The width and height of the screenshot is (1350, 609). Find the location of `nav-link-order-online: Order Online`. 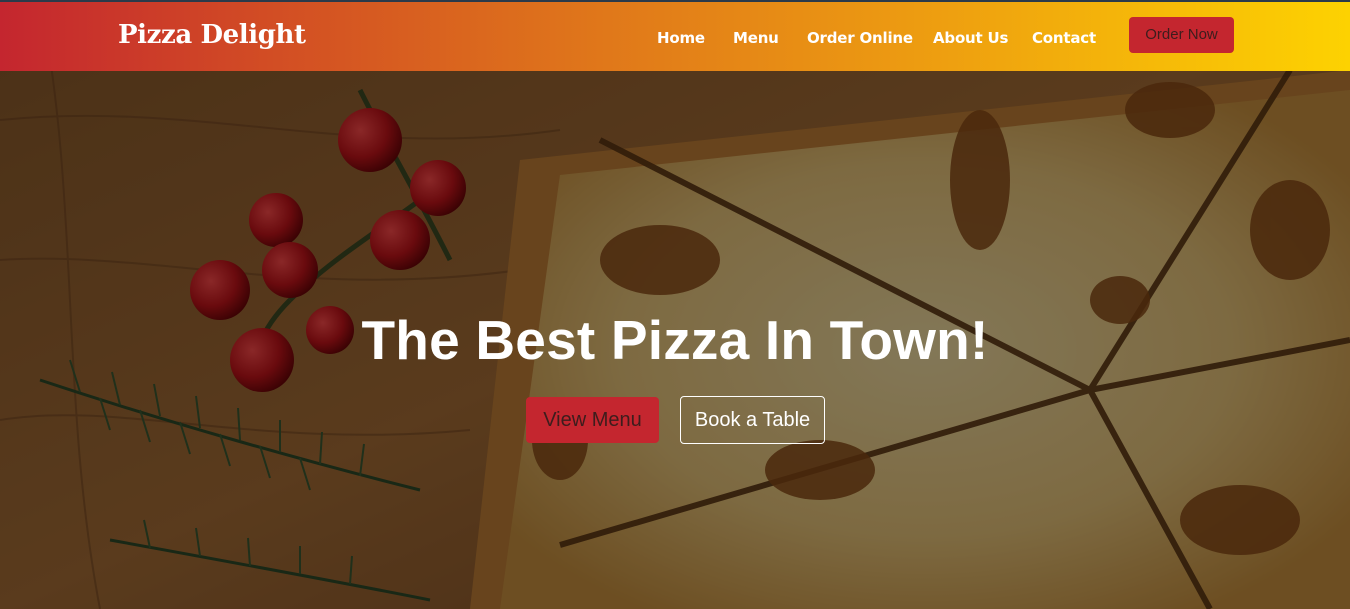

nav-link-order-online: Order Online is located at coordinates (860, 38).